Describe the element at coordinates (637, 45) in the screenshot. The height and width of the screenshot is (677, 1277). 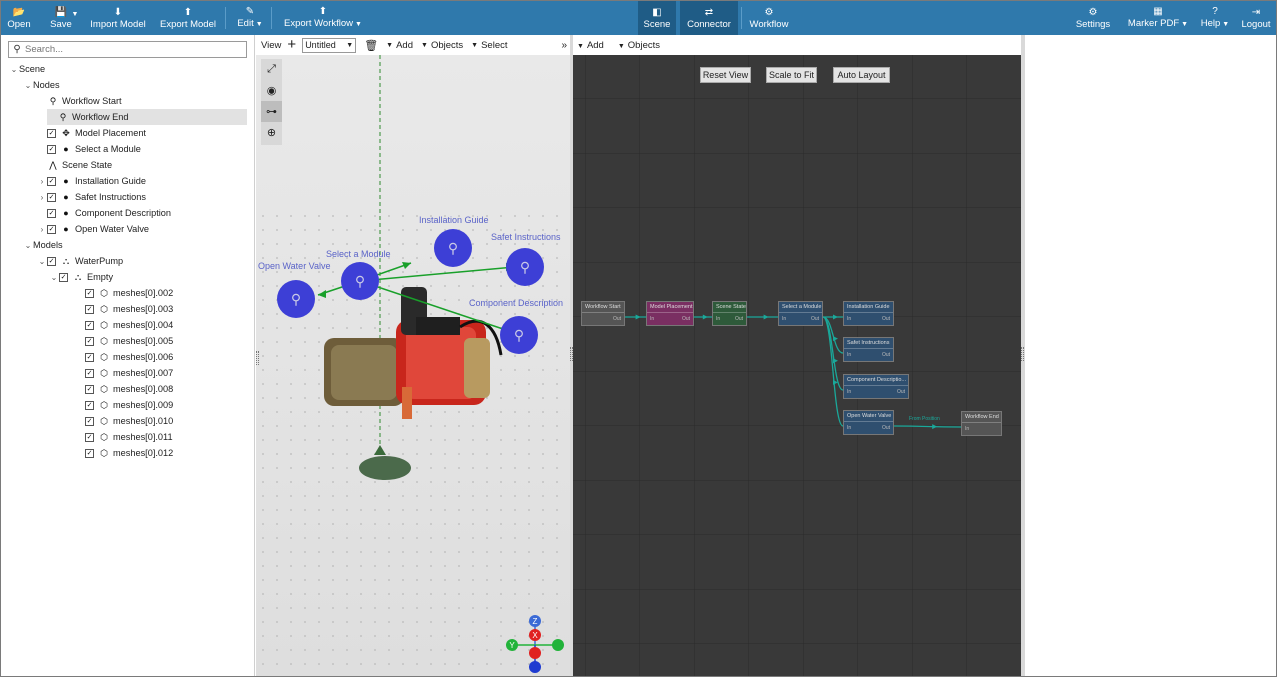
I see `connector-objects-menu: ▼ Objects` at that location.